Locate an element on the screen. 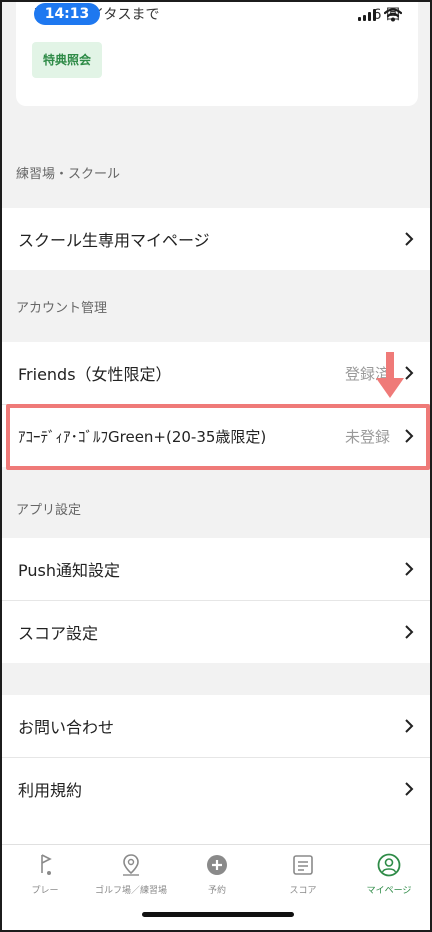  tab-label: ゴルフ場／練習場 is located at coordinates (130, 891).